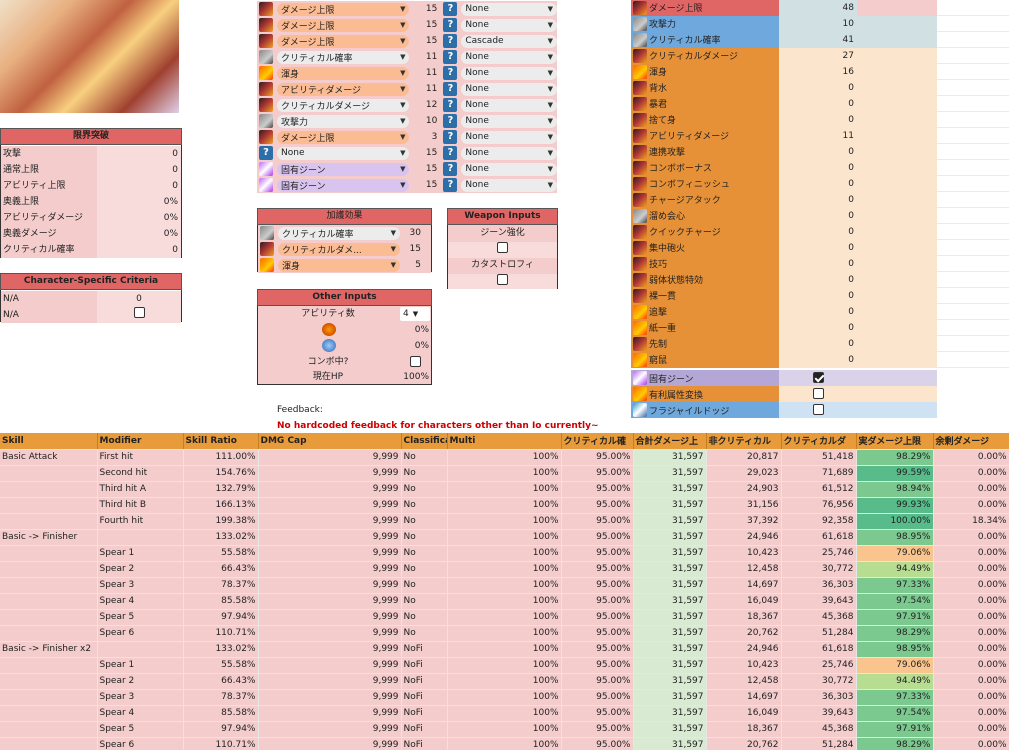 The image size is (1009, 750). I want to click on table-cell: 20,762, so click(744, 743).